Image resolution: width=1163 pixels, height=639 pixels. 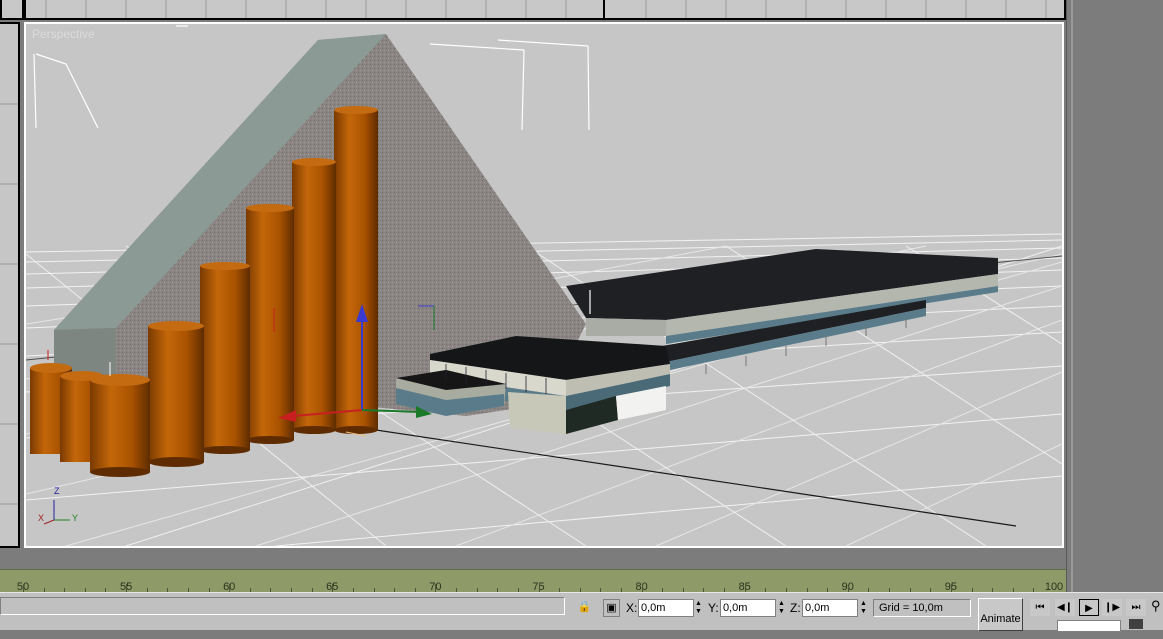 I want to click on play-icon: ▶, so click(x=1089, y=607).